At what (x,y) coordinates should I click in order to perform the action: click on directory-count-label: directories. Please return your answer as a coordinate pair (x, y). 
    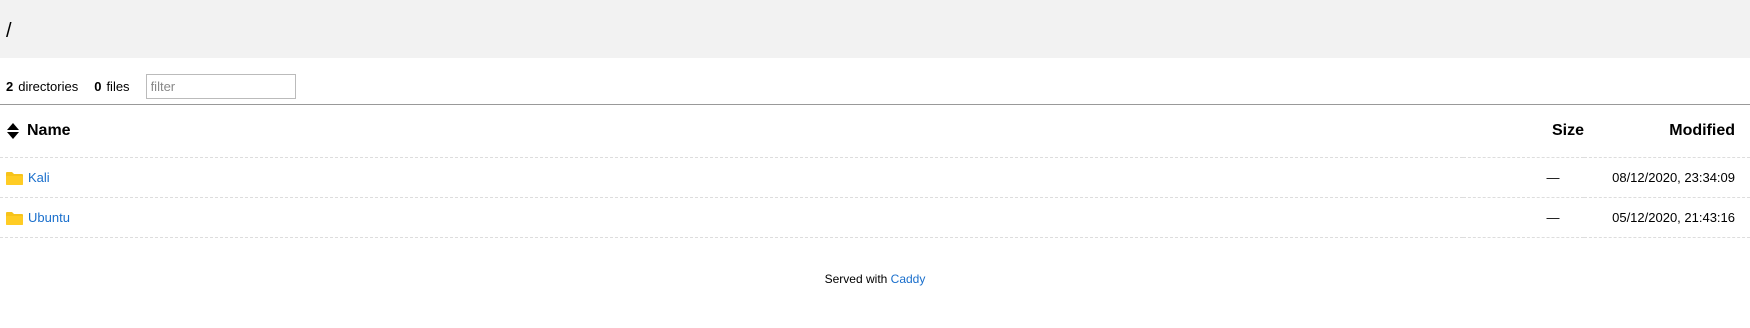
    Looking at the image, I should click on (48, 86).